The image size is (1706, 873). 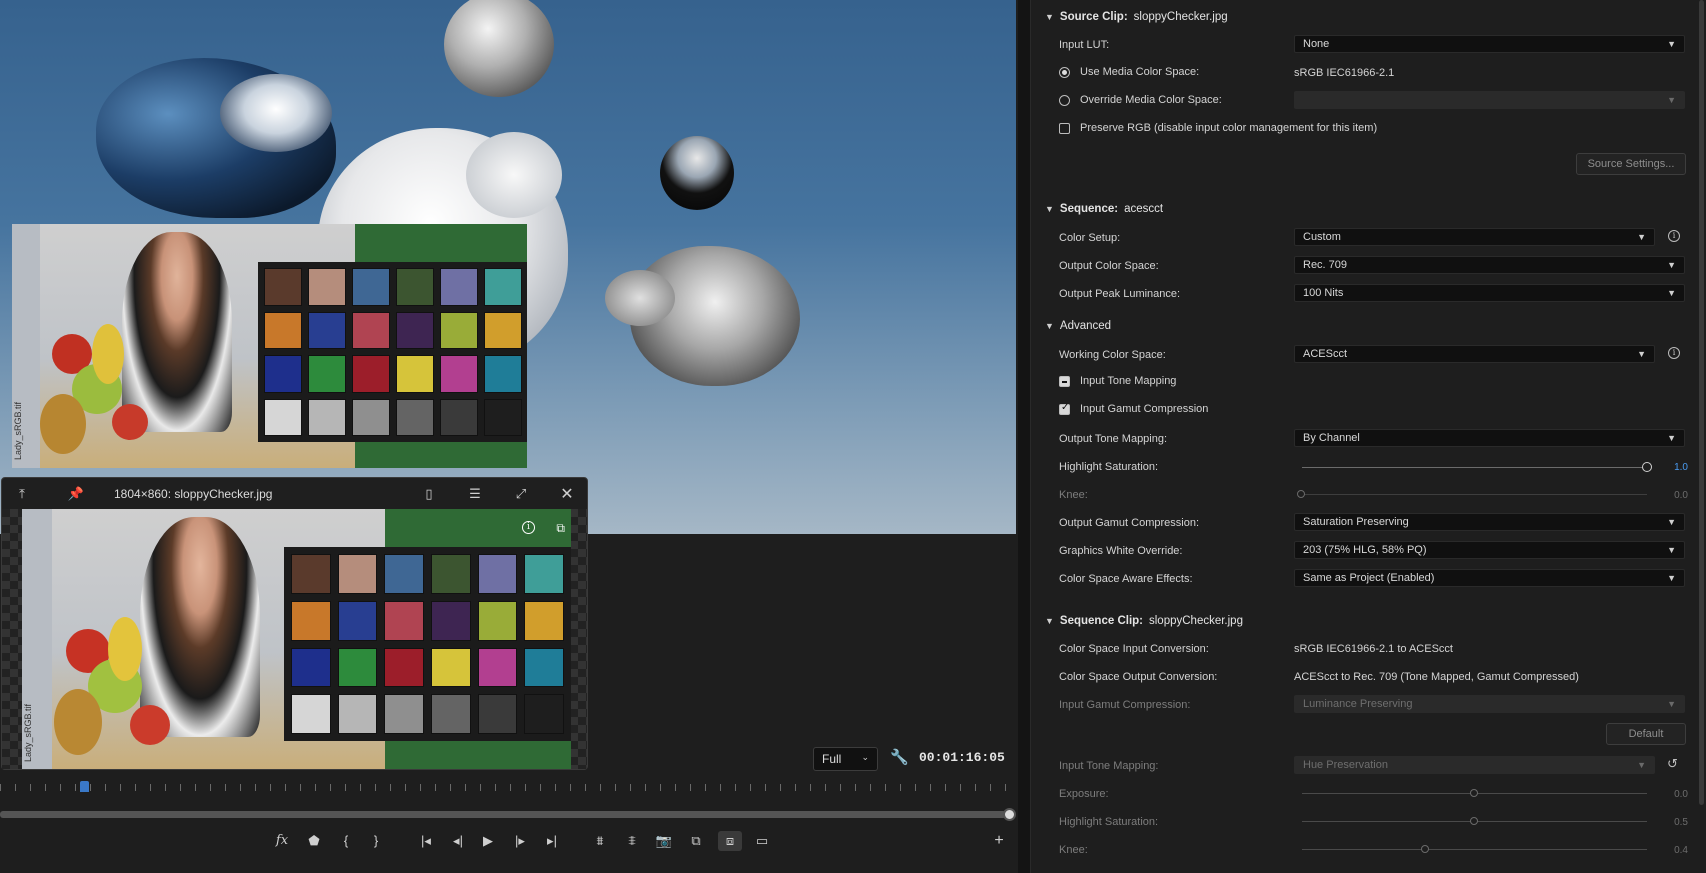 I want to click on knee-slider, so click(x=1474, y=494).